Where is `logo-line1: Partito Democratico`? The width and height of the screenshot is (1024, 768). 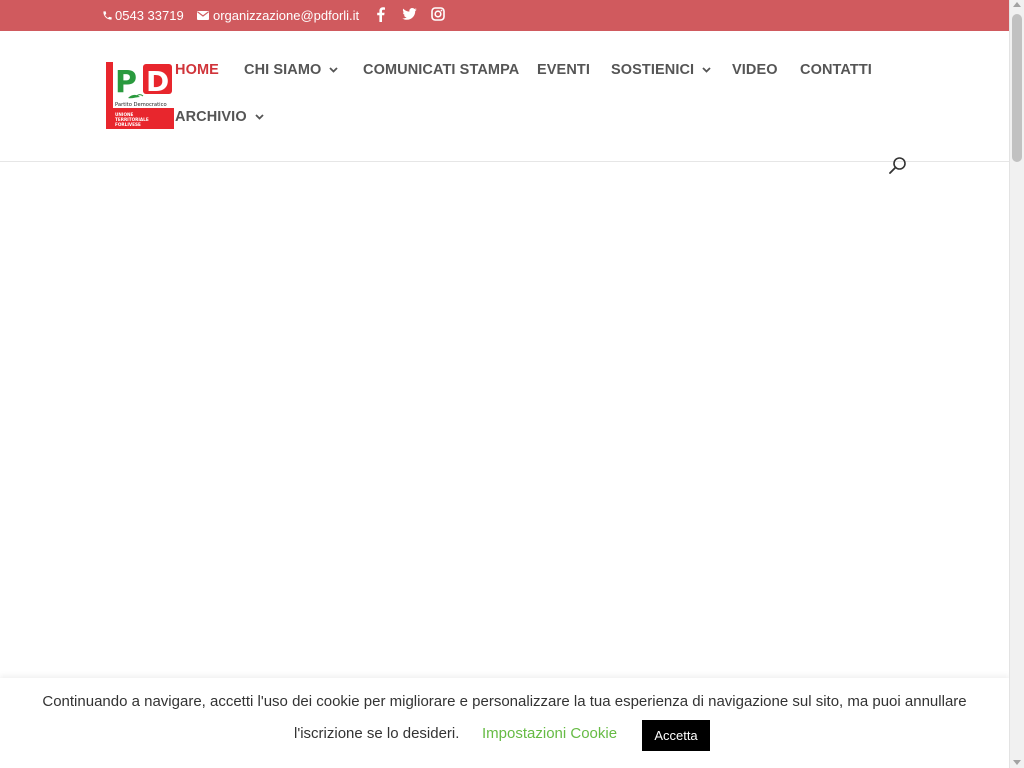
logo-line1: Partito Democratico is located at coordinates (141, 105).